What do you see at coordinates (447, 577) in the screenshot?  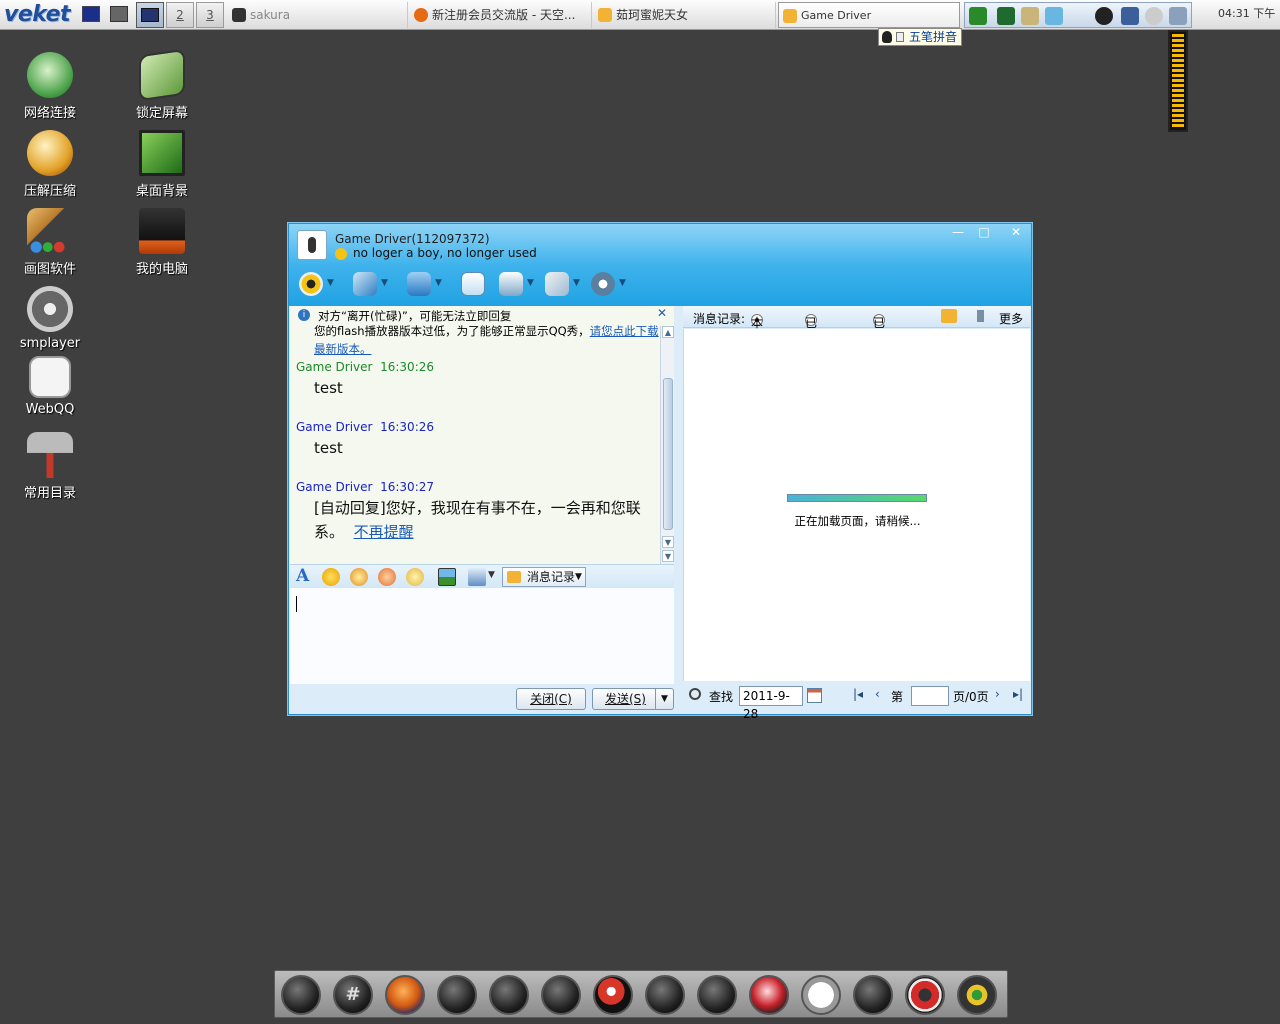 I see `image-icon` at bounding box center [447, 577].